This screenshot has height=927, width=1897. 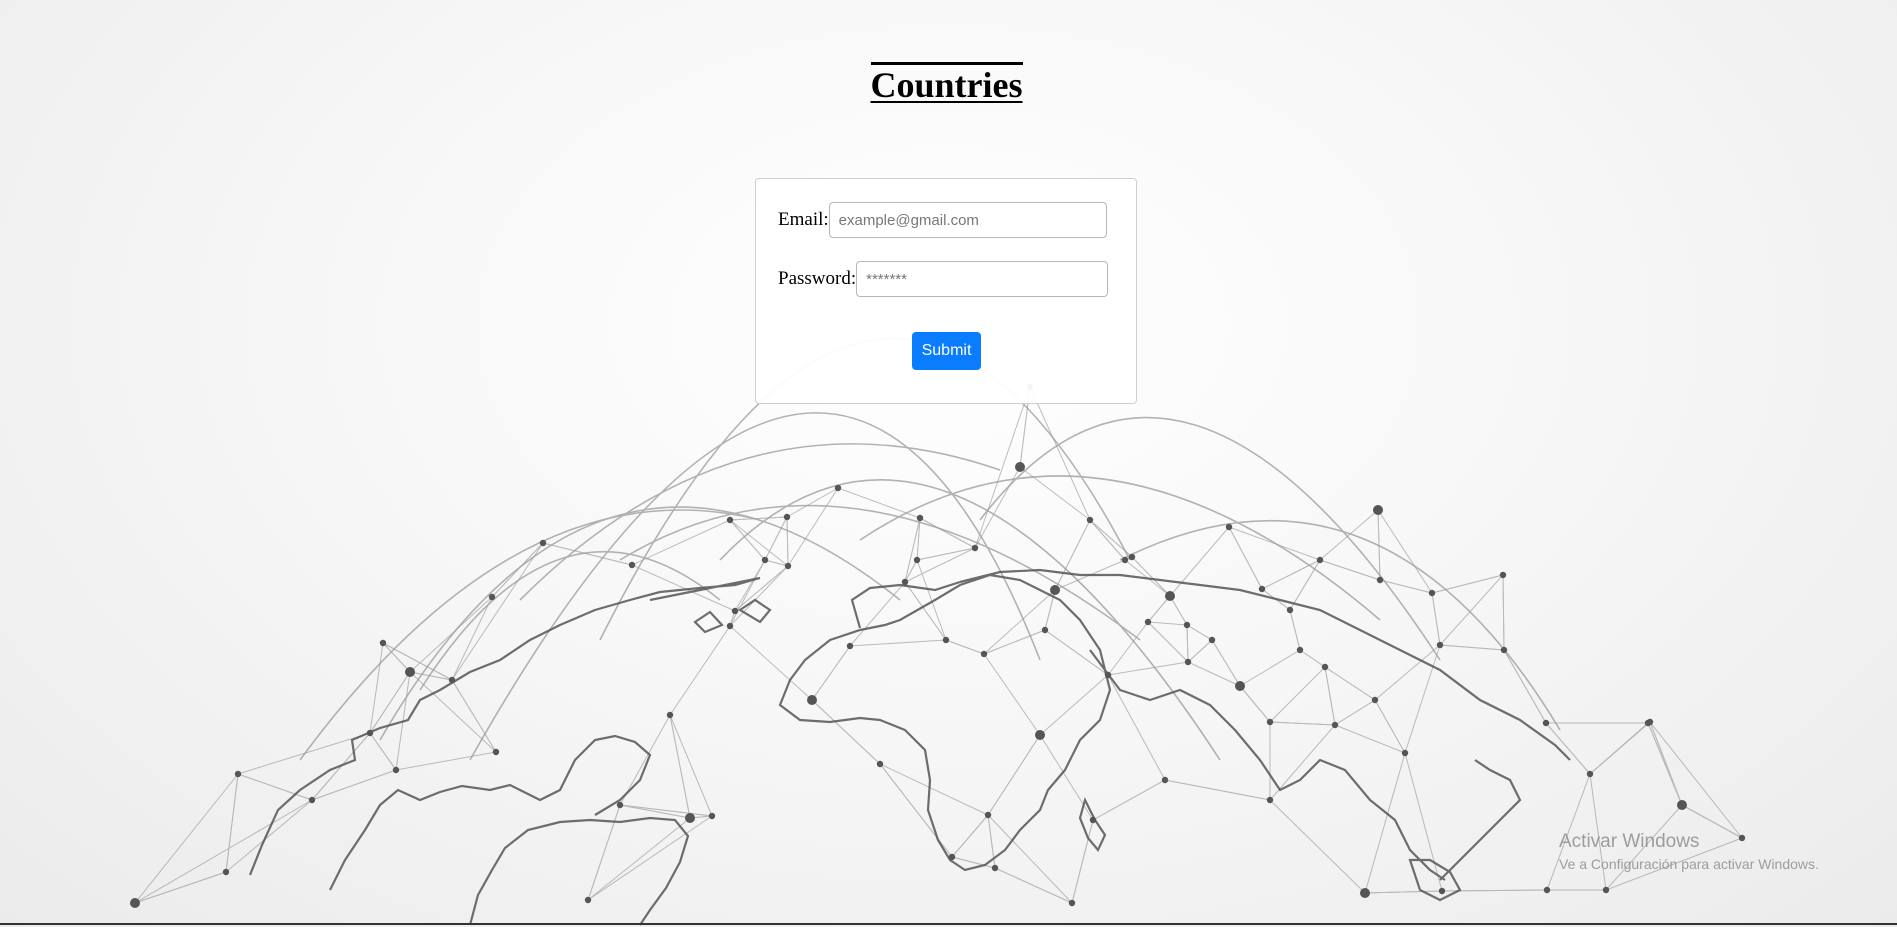 I want to click on page-title: Countries, so click(x=946, y=83).